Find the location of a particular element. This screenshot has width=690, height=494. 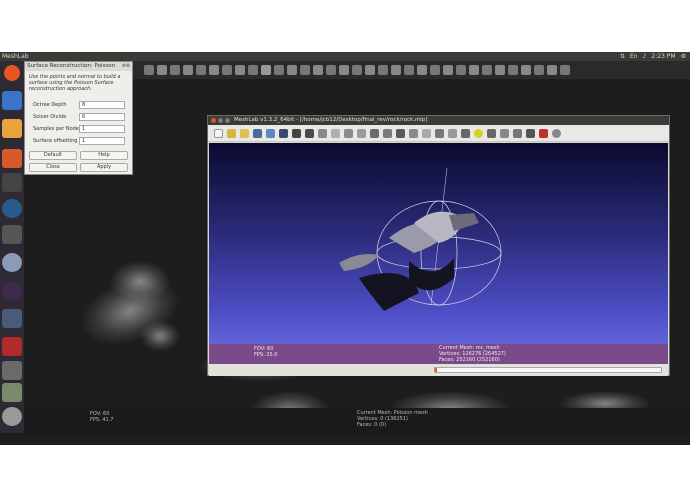

network-icon: ⇅ is located at coordinates (622, 56).